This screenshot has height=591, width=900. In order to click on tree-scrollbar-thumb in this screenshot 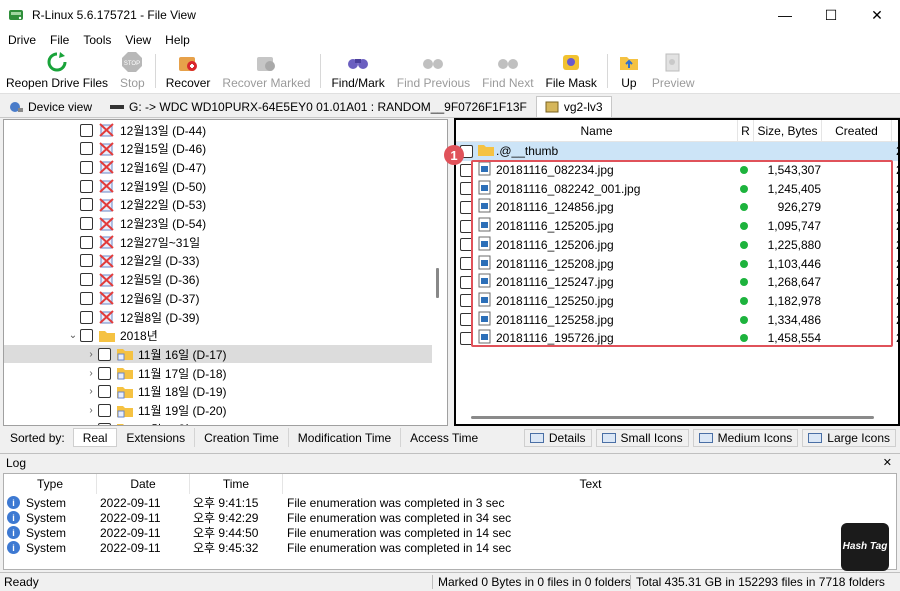, I will do `click(437, 283)`.